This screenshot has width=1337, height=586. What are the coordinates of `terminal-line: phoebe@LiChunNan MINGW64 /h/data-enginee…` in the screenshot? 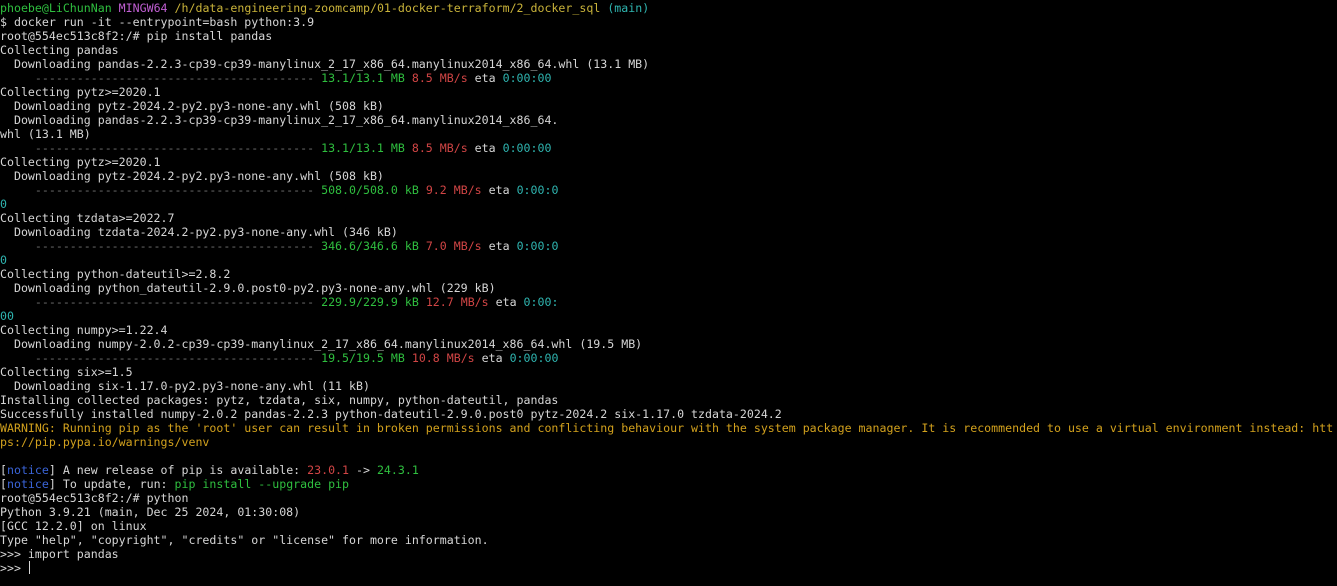 It's located at (324, 8).